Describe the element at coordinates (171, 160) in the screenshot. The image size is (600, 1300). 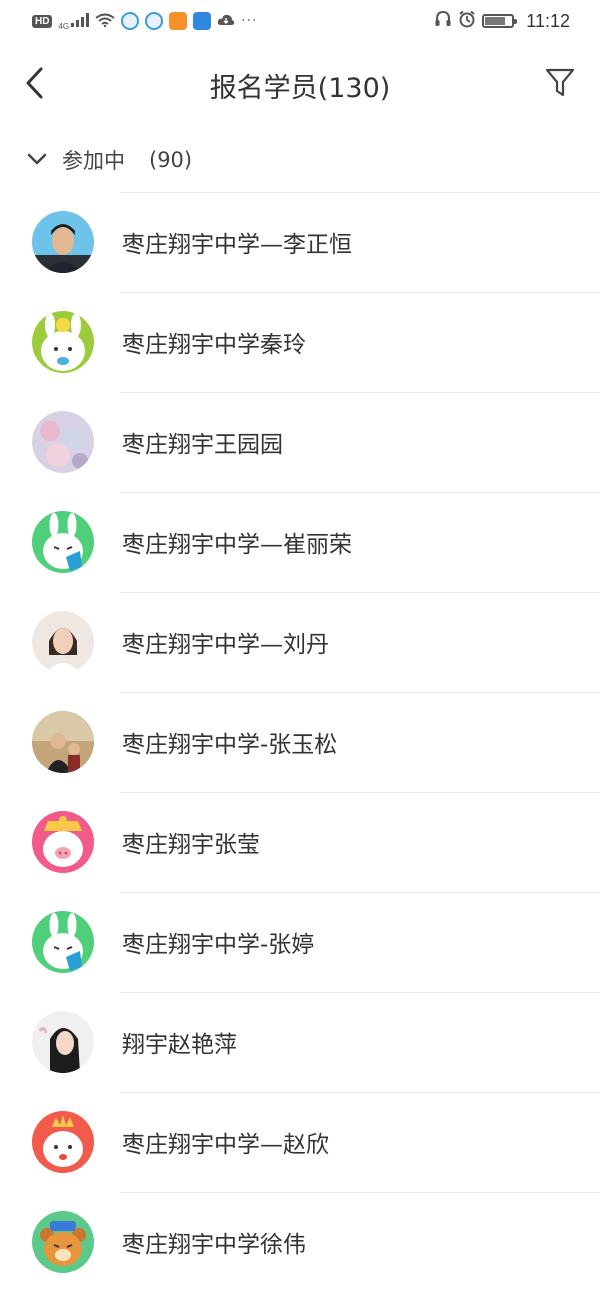
I see `section-count: (90)` at that location.